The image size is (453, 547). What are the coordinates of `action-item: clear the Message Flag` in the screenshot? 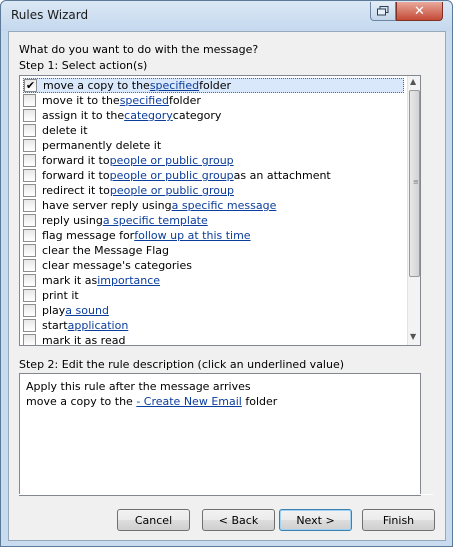 It's located at (213, 250).